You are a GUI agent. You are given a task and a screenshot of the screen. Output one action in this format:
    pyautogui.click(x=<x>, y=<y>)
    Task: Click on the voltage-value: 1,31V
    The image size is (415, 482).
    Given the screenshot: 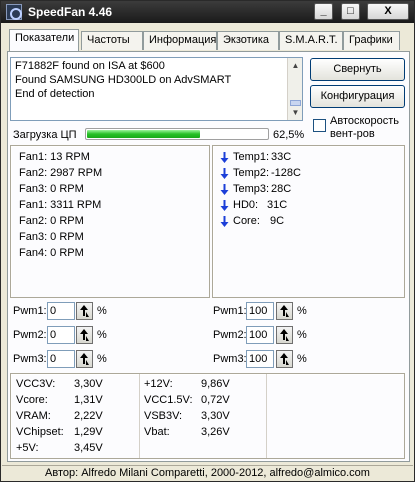 What is the action you would take?
    pyautogui.click(x=88, y=400)
    